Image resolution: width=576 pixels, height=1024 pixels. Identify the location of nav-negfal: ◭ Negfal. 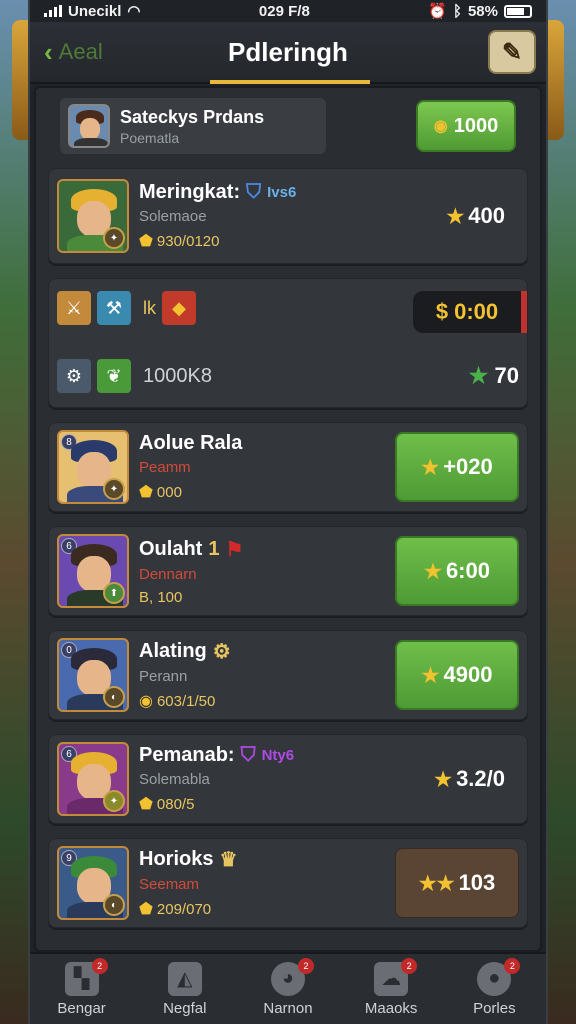
(185, 989).